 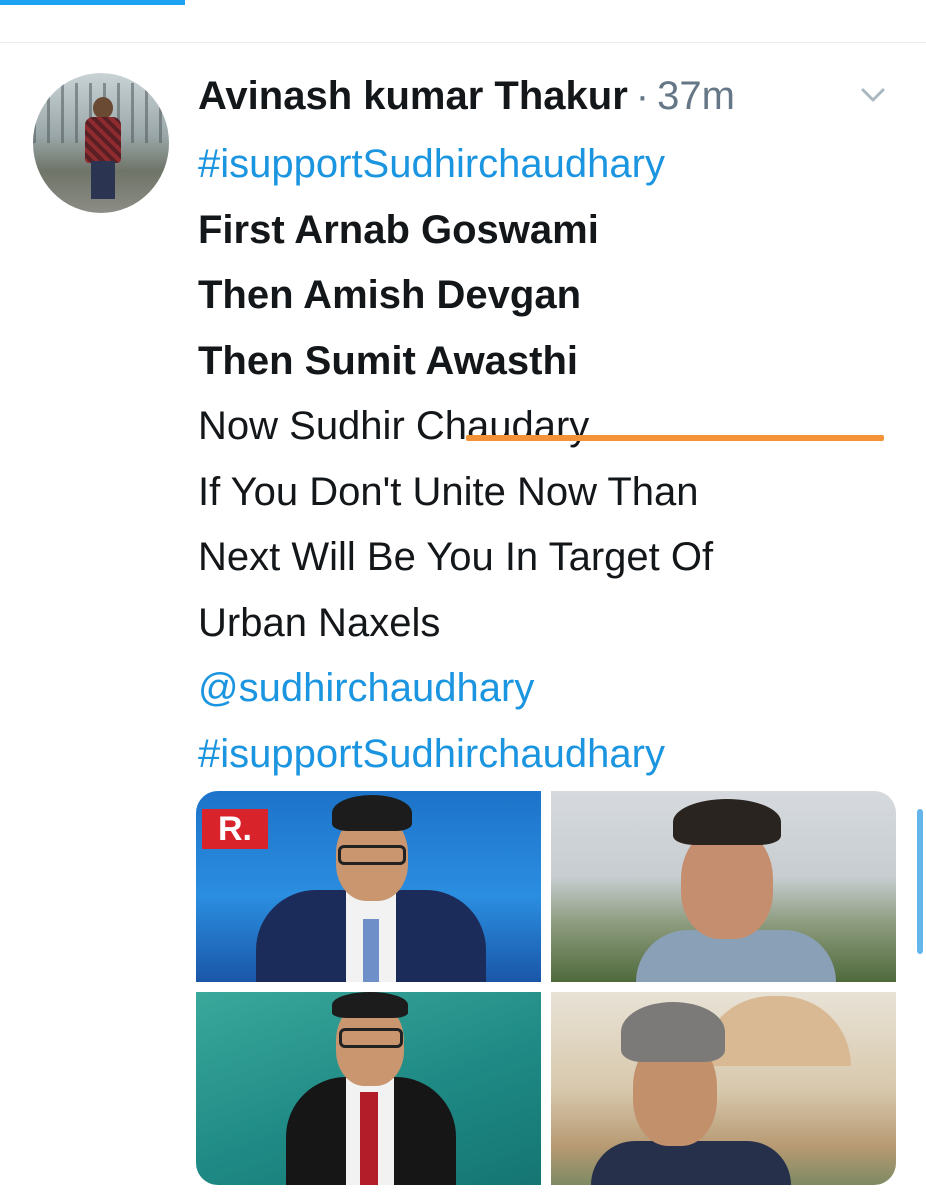 I want to click on scrollbar, so click(x=920, y=881).